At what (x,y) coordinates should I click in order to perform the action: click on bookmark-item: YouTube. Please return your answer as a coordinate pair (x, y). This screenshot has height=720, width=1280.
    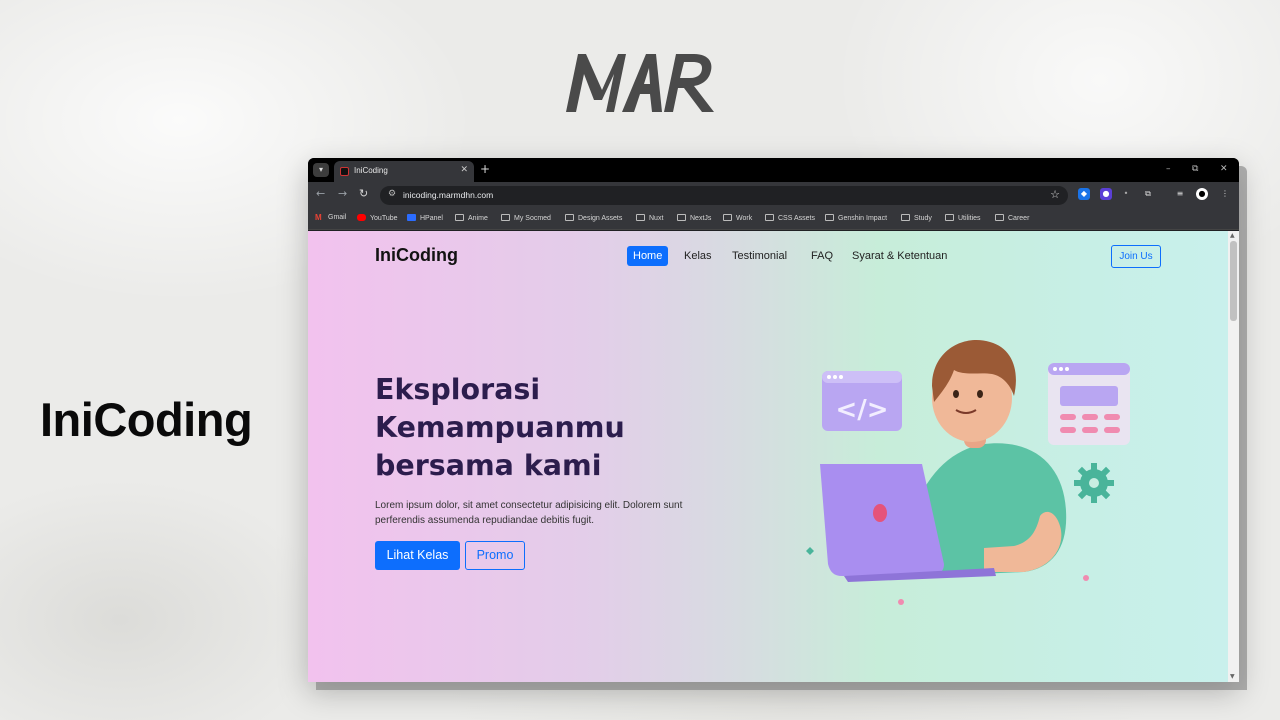
    Looking at the image, I should click on (377, 218).